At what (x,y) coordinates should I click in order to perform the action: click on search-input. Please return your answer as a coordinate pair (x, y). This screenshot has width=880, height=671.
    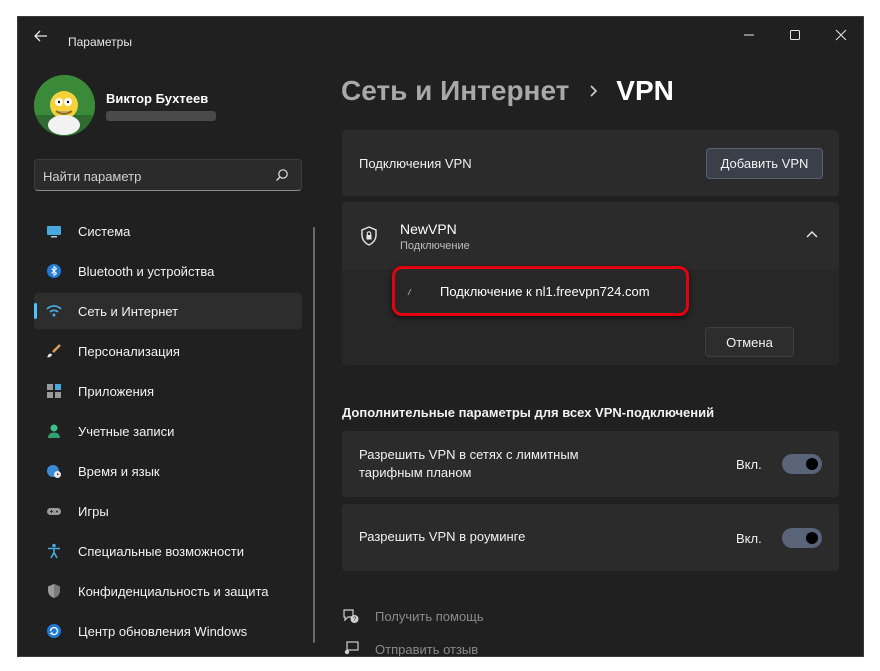
    Looking at the image, I should click on (153, 176).